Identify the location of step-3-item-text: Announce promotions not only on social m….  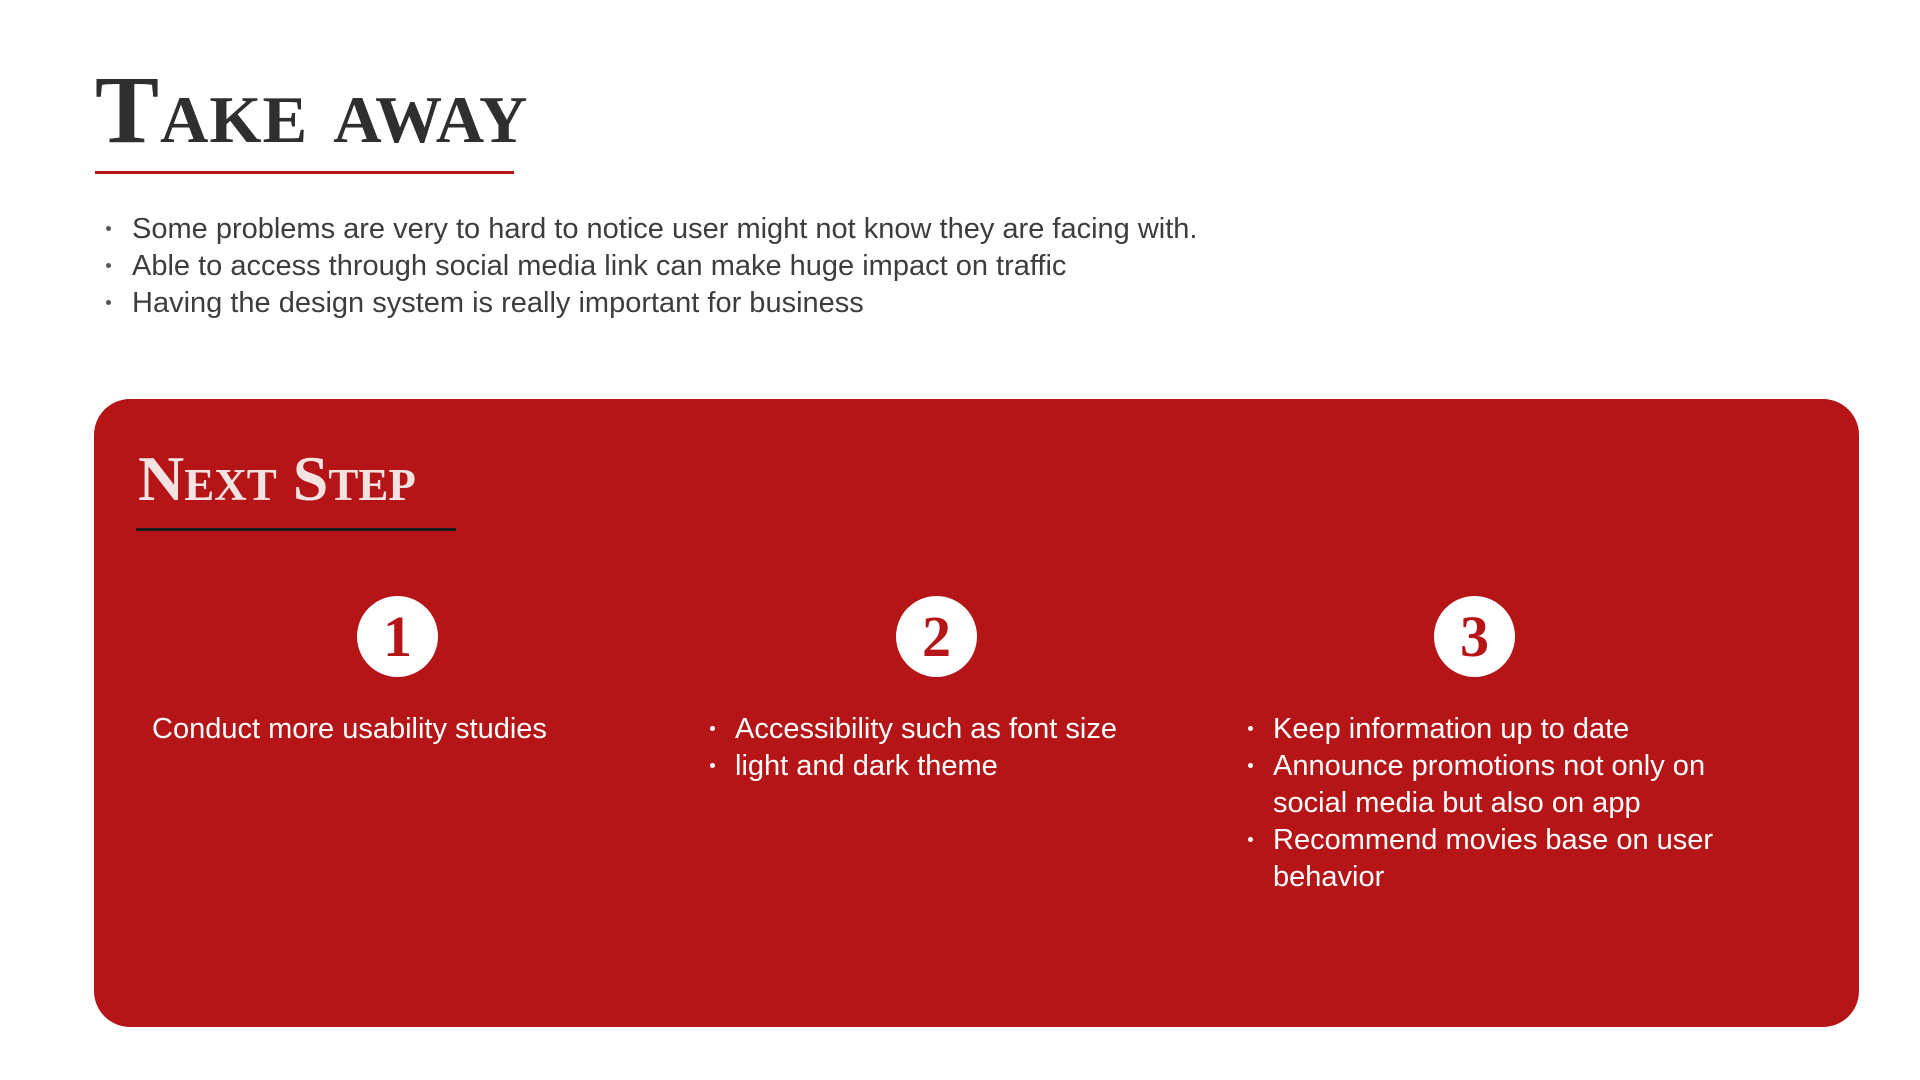
(1489, 784).